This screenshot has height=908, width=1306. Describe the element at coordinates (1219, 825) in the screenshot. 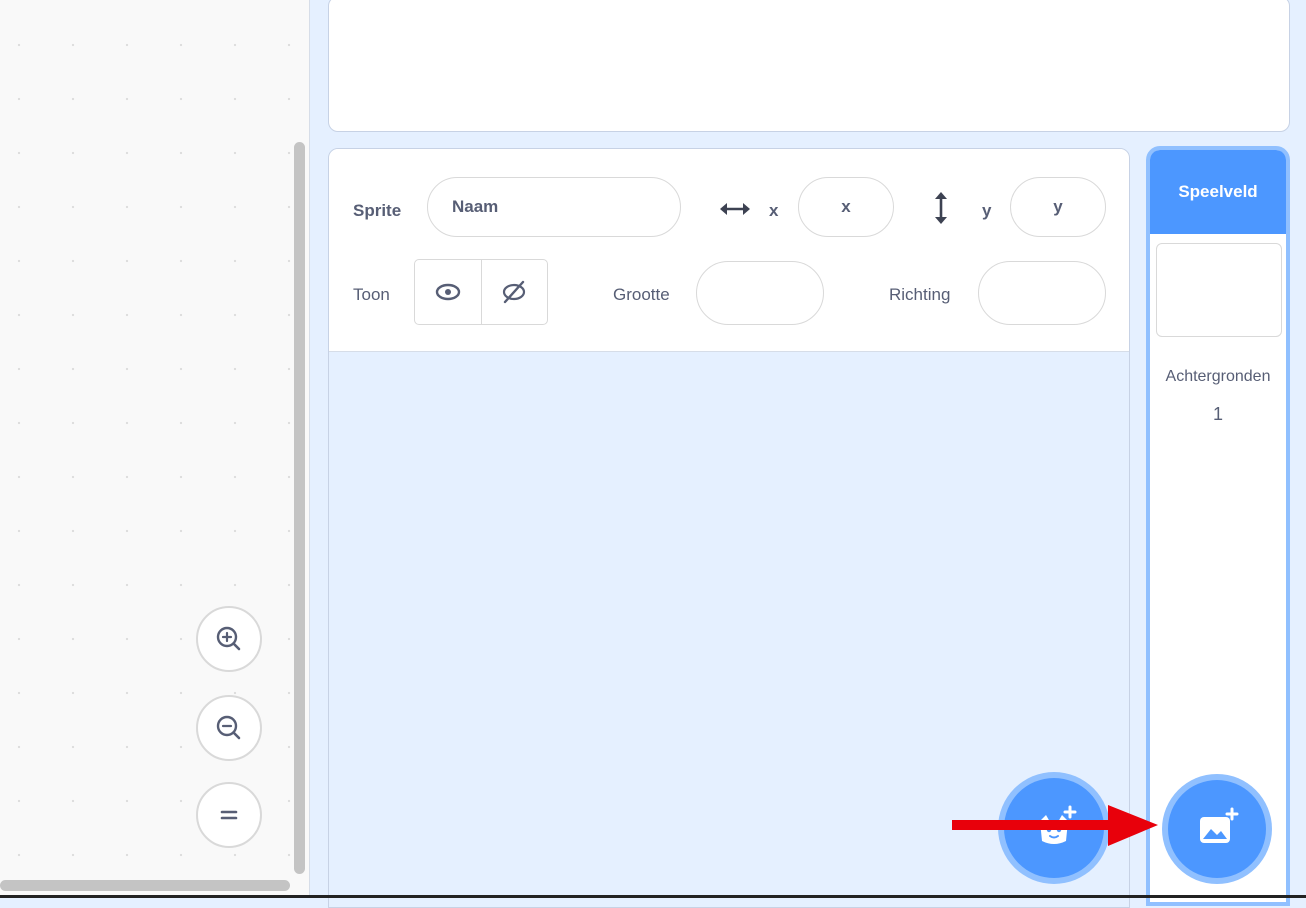

I see `add-backdrop-icon` at that location.